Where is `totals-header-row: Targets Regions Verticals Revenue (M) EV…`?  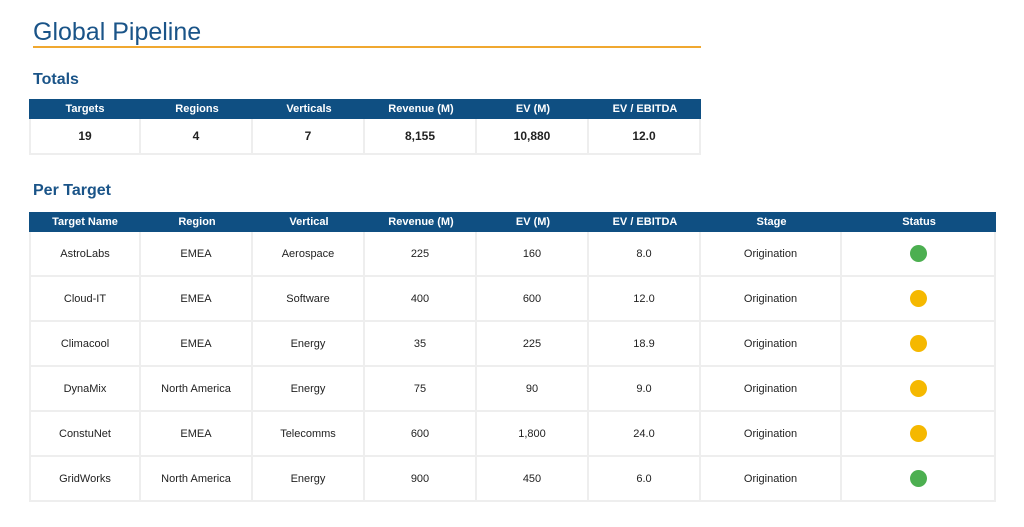
totals-header-row: Targets Regions Verticals Revenue (M) EV… is located at coordinates (365, 109).